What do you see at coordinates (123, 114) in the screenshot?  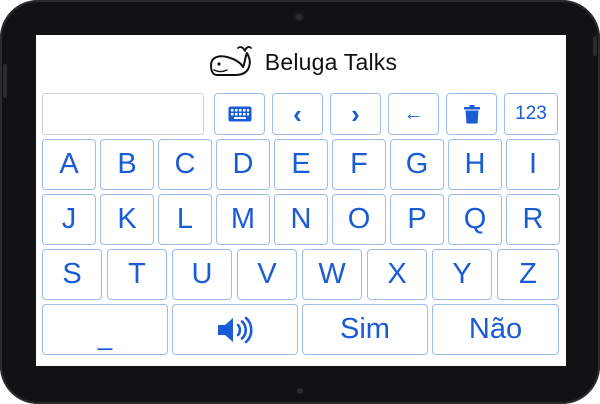 I see `message-input` at bounding box center [123, 114].